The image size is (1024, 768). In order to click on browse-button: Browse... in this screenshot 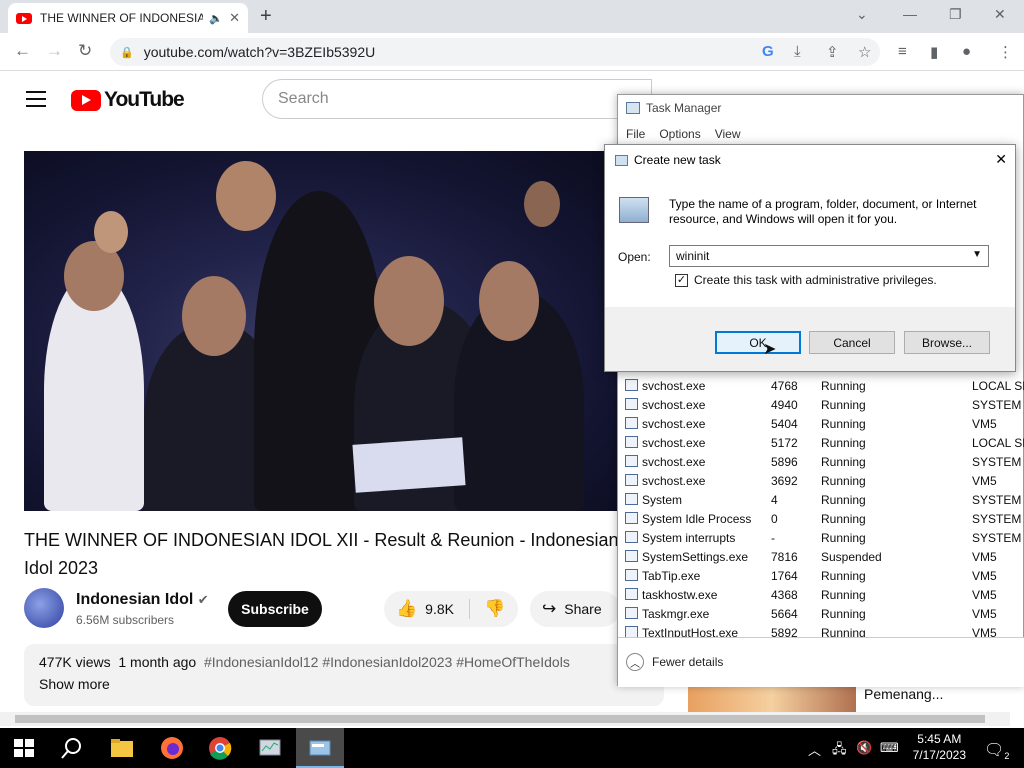, I will do `click(947, 342)`.